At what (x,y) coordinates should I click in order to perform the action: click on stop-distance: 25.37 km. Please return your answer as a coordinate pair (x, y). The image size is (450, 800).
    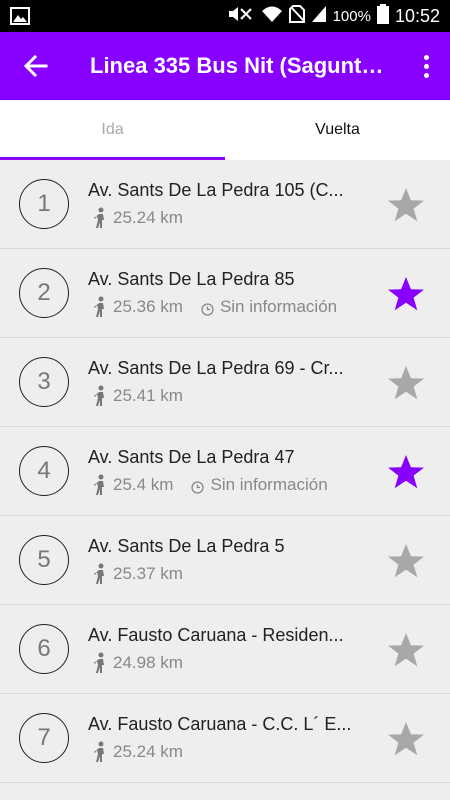
    Looking at the image, I should click on (148, 573).